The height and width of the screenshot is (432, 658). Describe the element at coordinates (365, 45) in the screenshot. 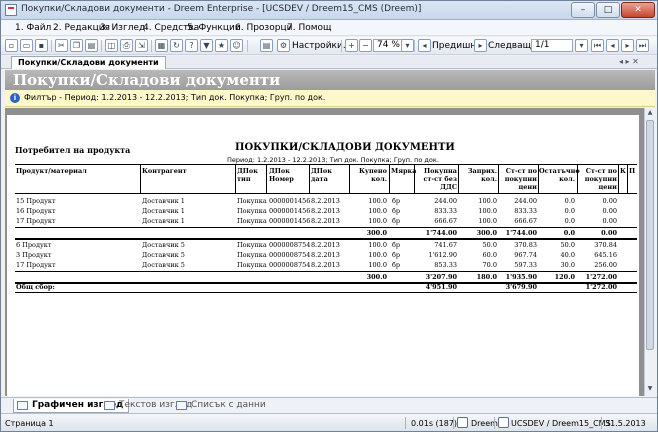

I see `zoom-out-icon: −` at that location.